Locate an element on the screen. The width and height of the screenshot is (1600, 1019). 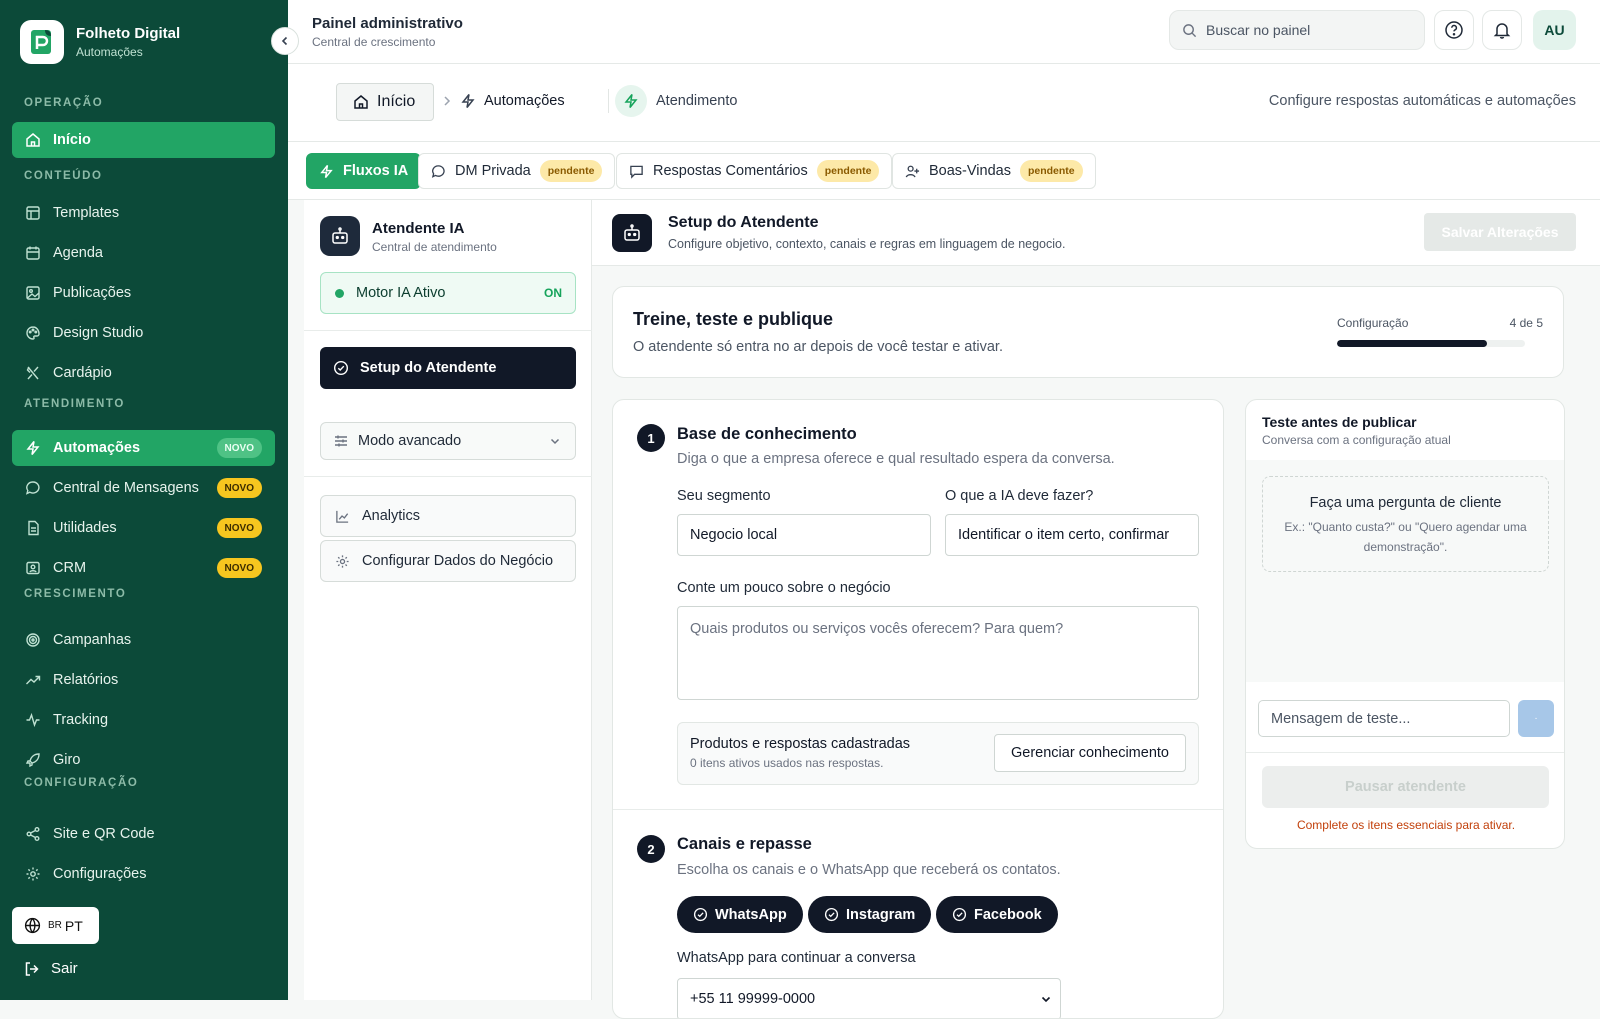
channel-chip-whatsapp: WhatsApp is located at coordinates (740, 914).